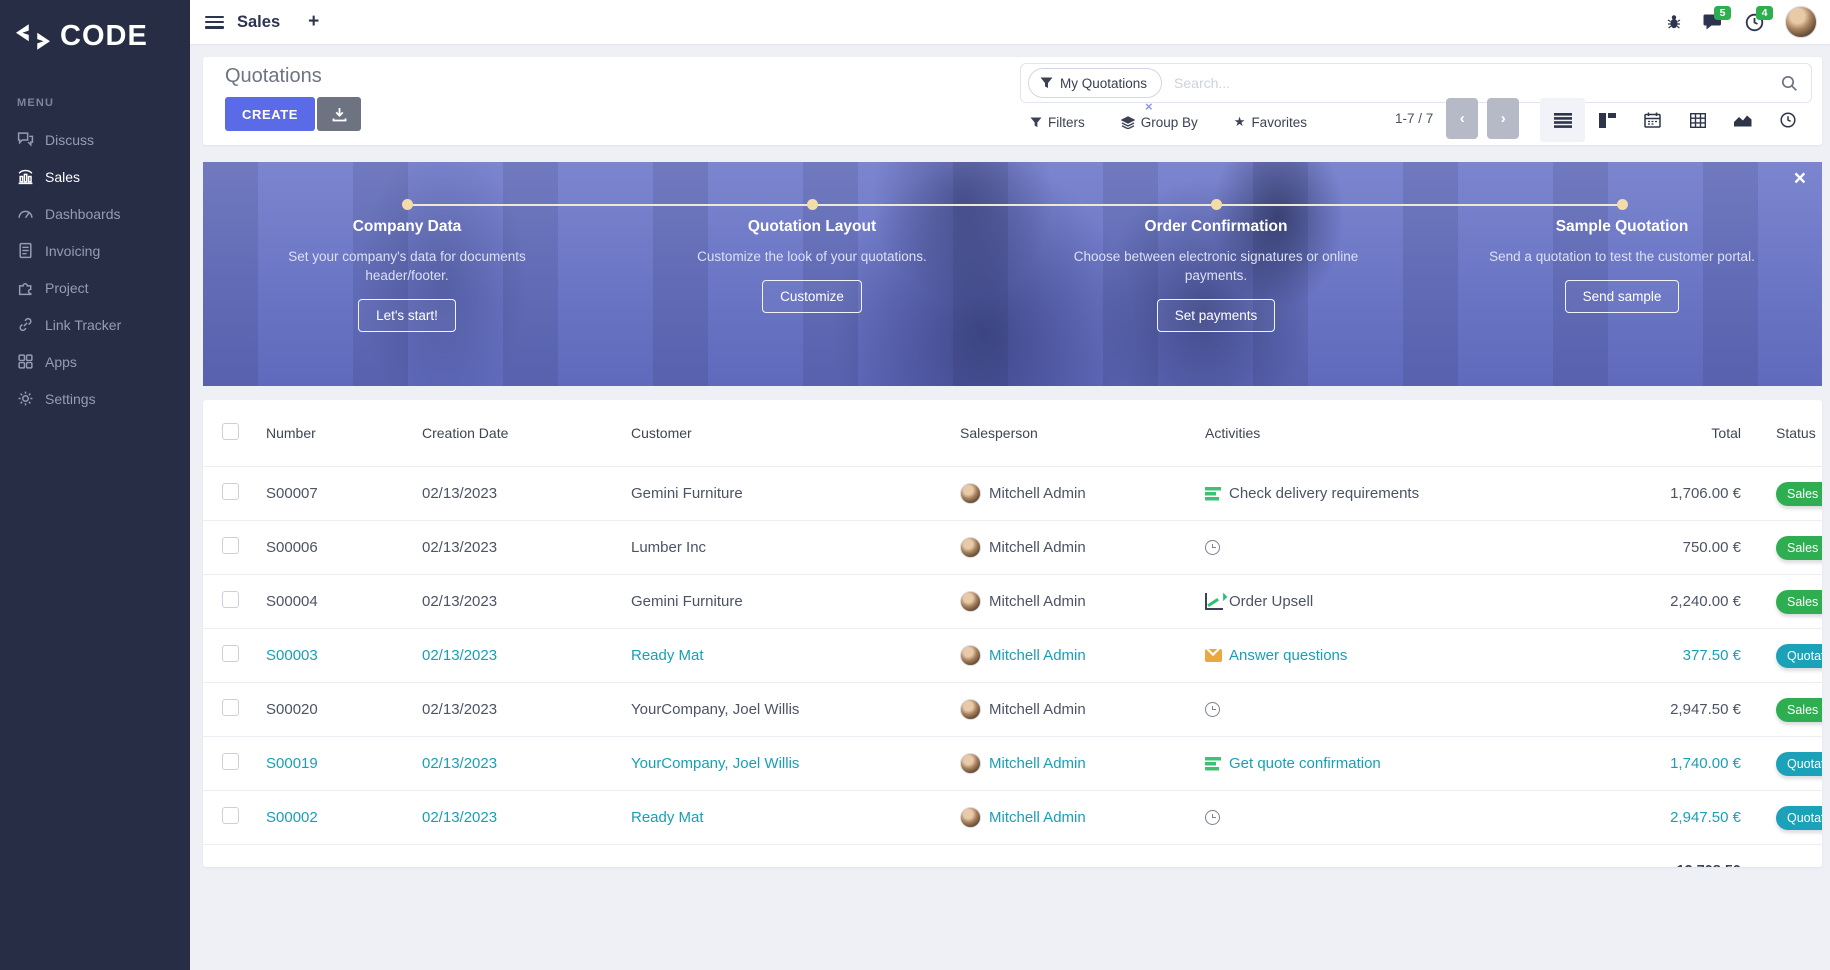 This screenshot has width=1830, height=970. I want to click on search-bar: My Quotations, so click(1416, 83).